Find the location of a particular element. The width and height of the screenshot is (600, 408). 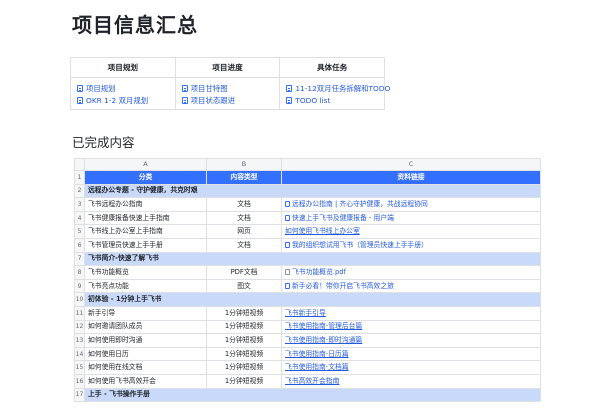

doc-link: 项目规划 is located at coordinates (123, 88).